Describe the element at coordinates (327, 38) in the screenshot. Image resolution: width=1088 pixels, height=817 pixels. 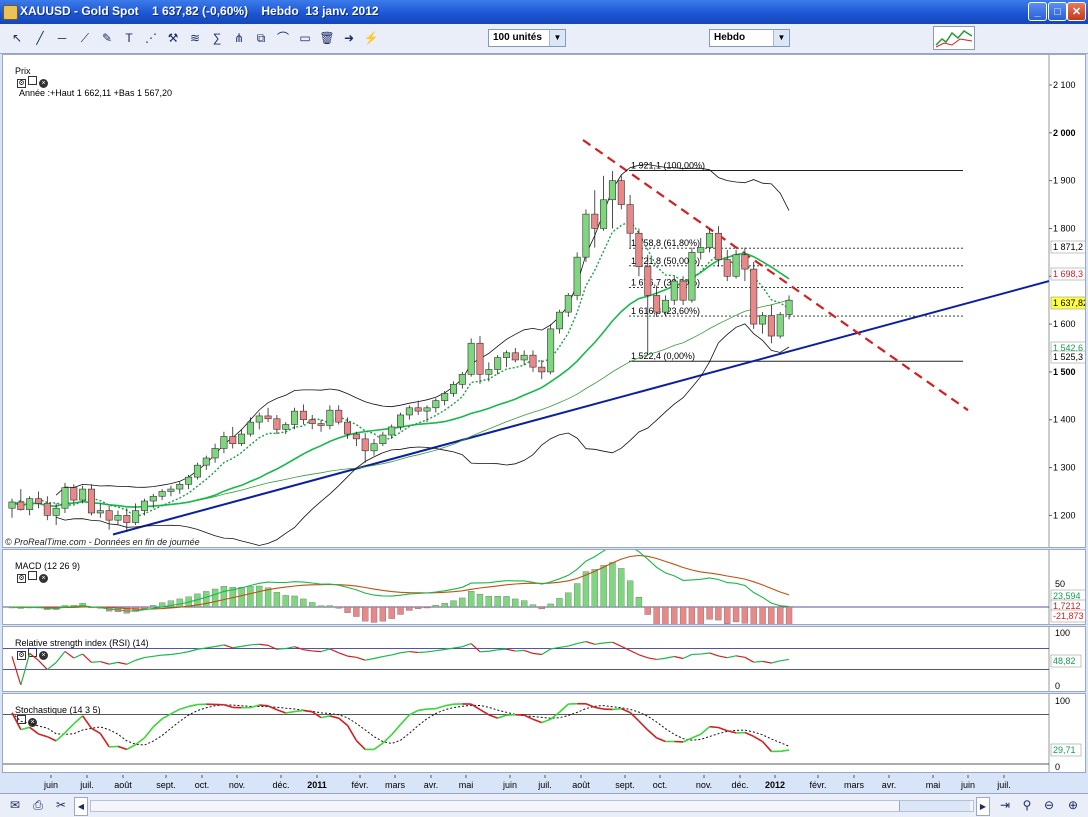
I see `trash-icon: 🗑` at that location.